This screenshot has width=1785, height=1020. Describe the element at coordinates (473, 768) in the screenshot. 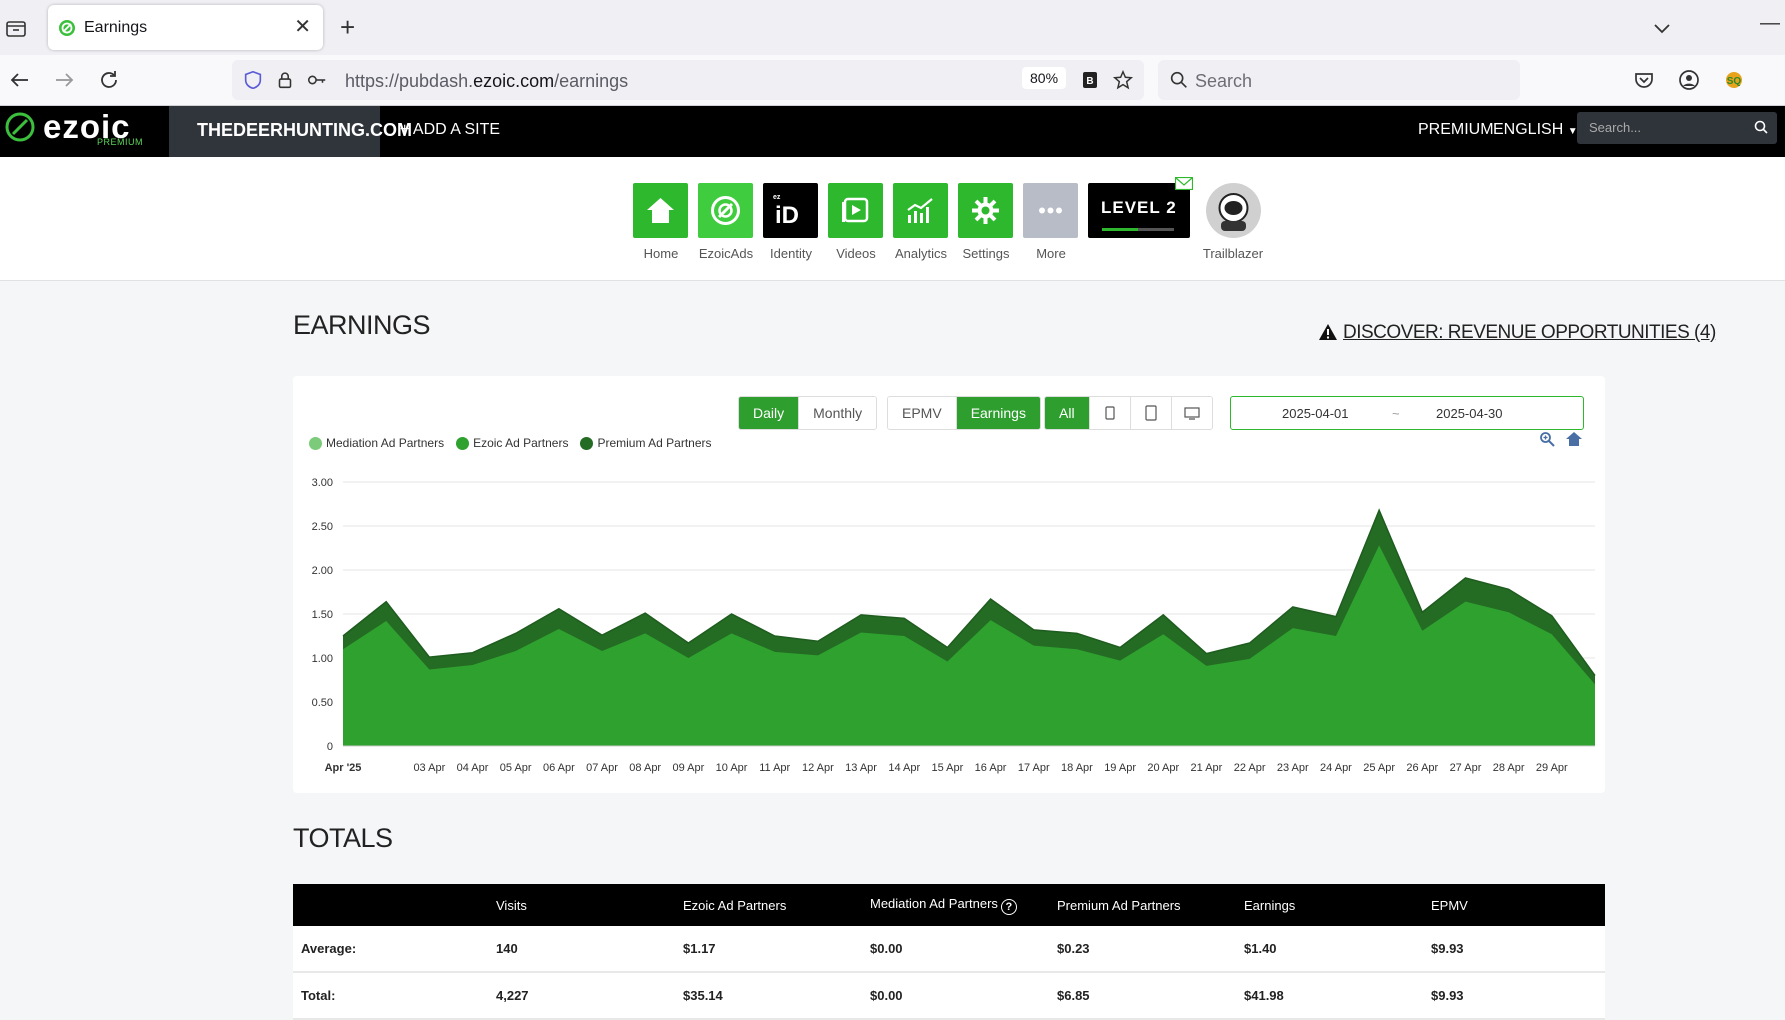

I see `x-tick-label: 04 Apr` at that location.